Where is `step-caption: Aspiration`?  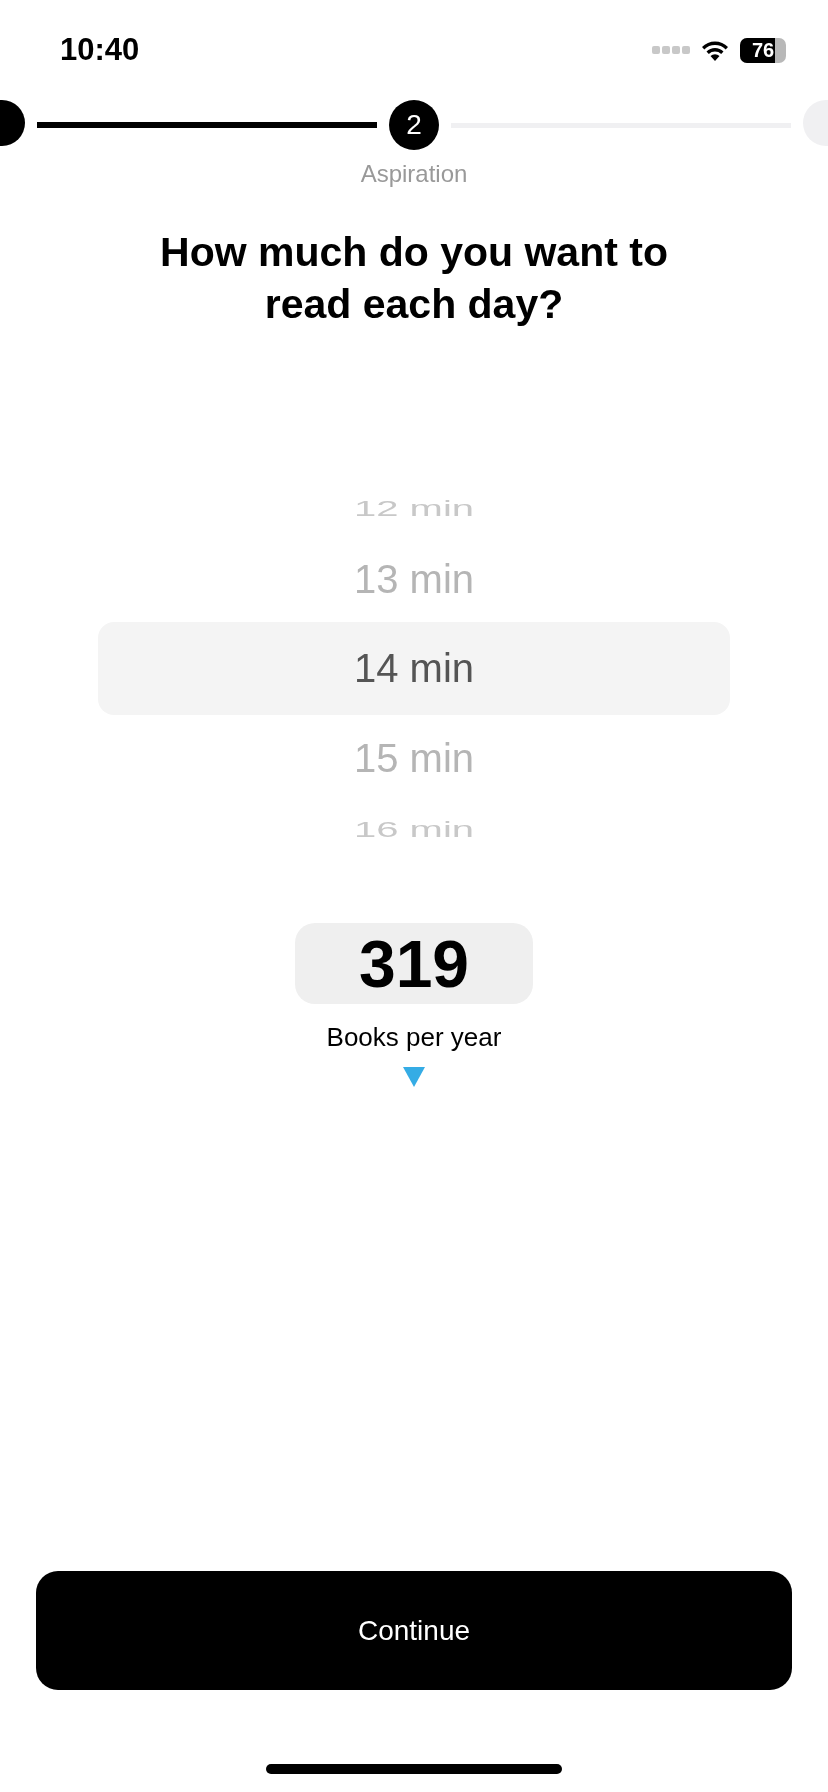
step-caption: Aspiration is located at coordinates (414, 174).